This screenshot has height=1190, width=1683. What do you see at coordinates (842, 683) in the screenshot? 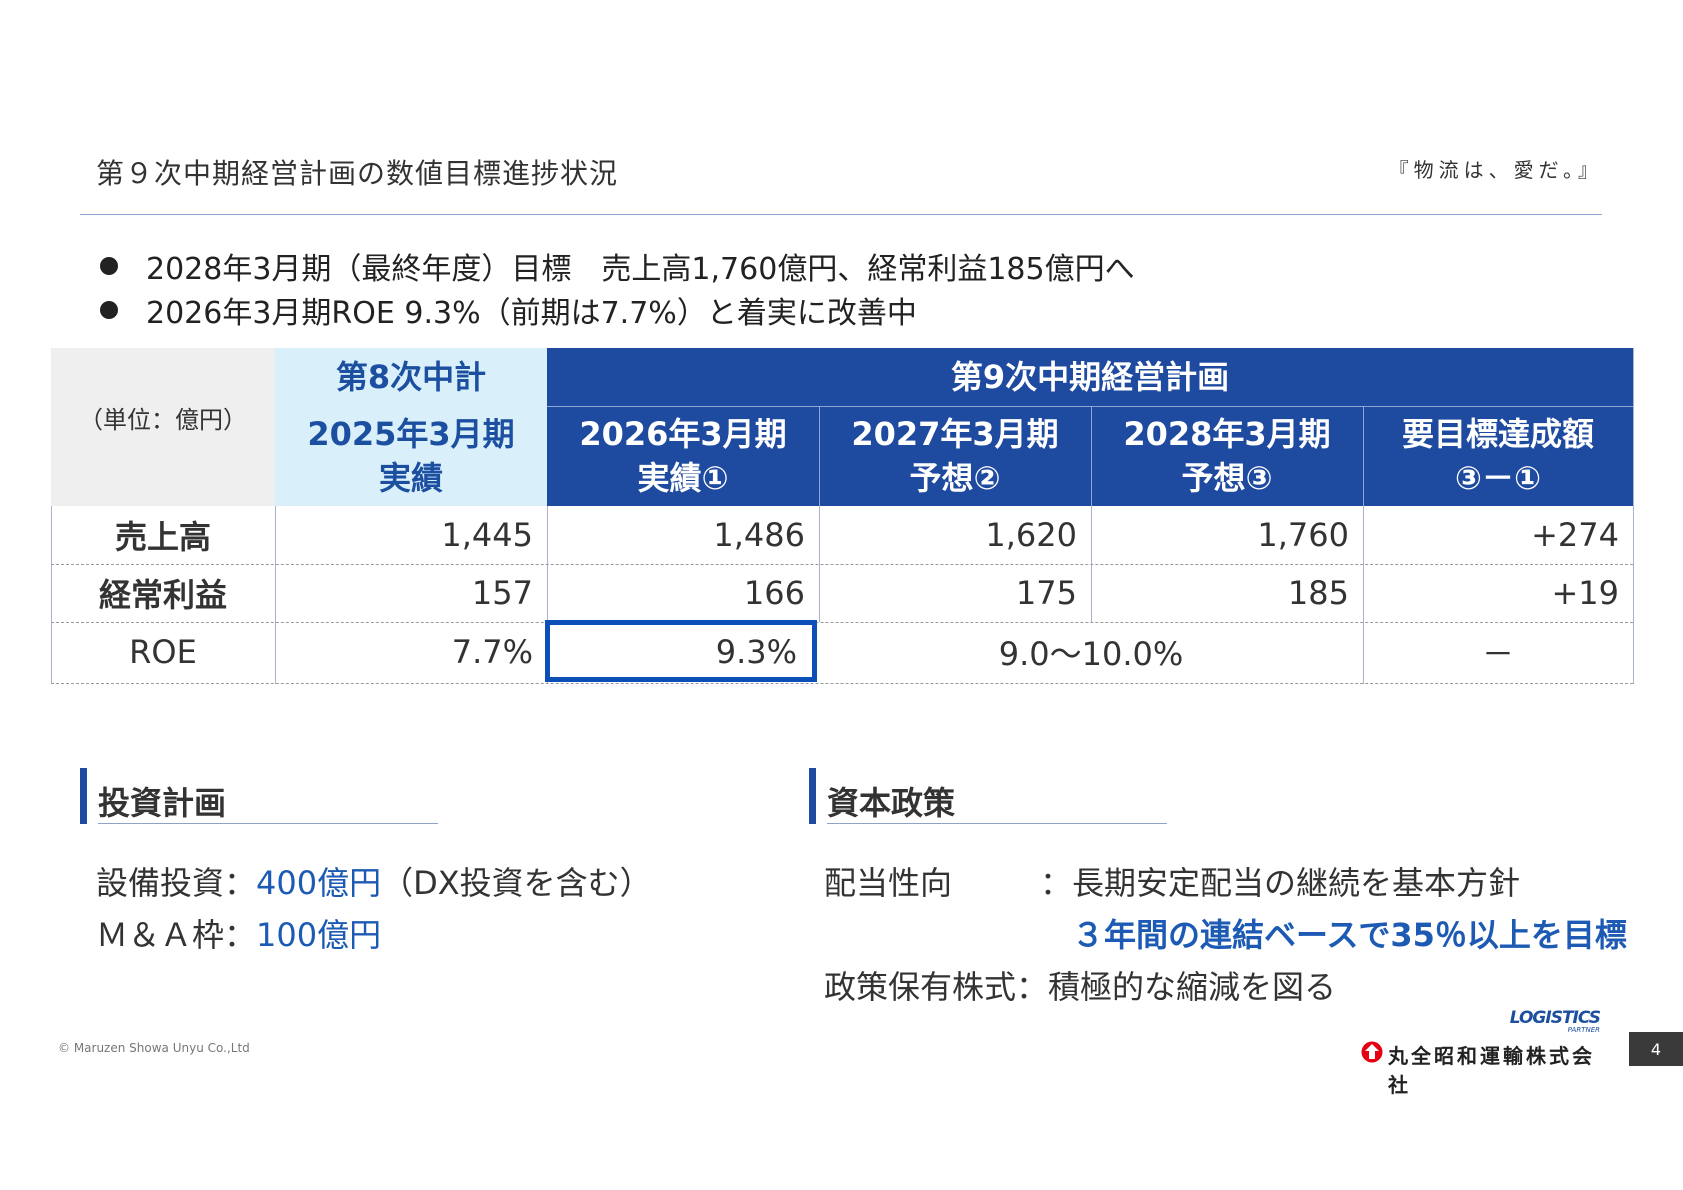
I see `row-divider` at bounding box center [842, 683].